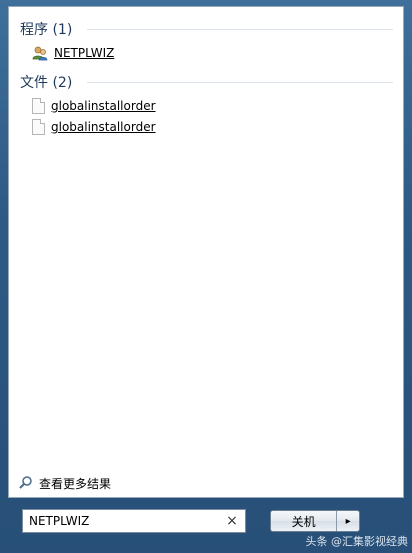 This screenshot has height=553, width=412. I want to click on result-item-file-1: globalinstallorder, so click(94, 106).